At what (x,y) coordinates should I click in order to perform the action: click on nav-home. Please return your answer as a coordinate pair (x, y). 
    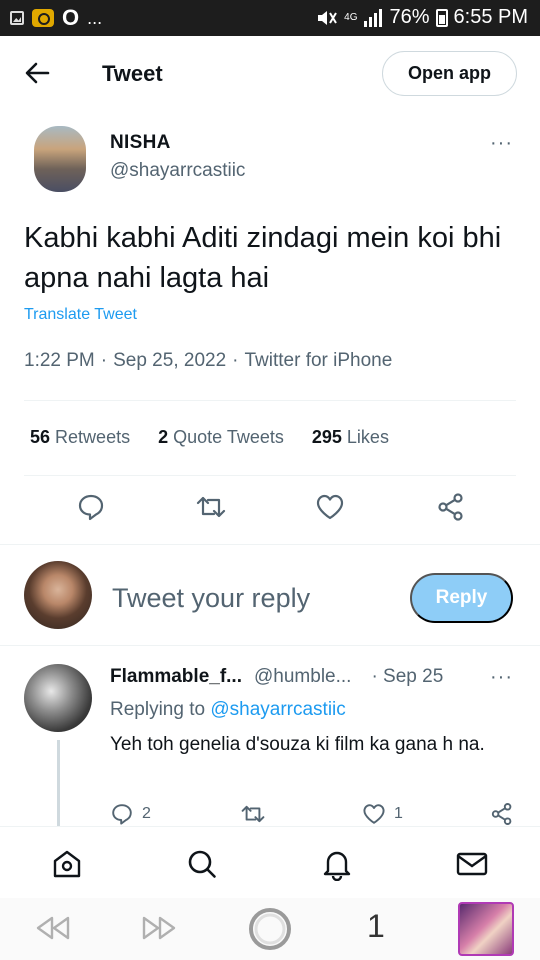
    Looking at the image, I should click on (67, 864).